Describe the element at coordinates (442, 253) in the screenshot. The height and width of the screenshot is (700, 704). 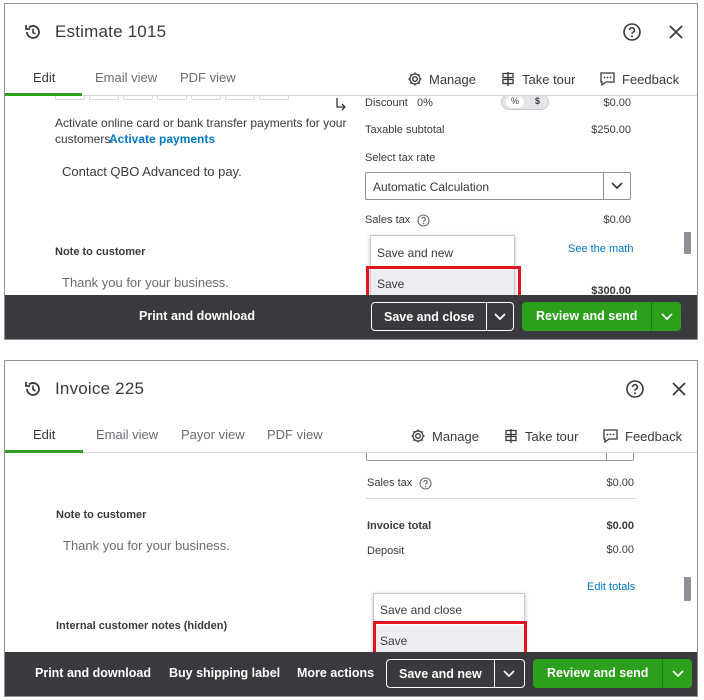
I see `menu-item-save-and-new: Save and new` at that location.